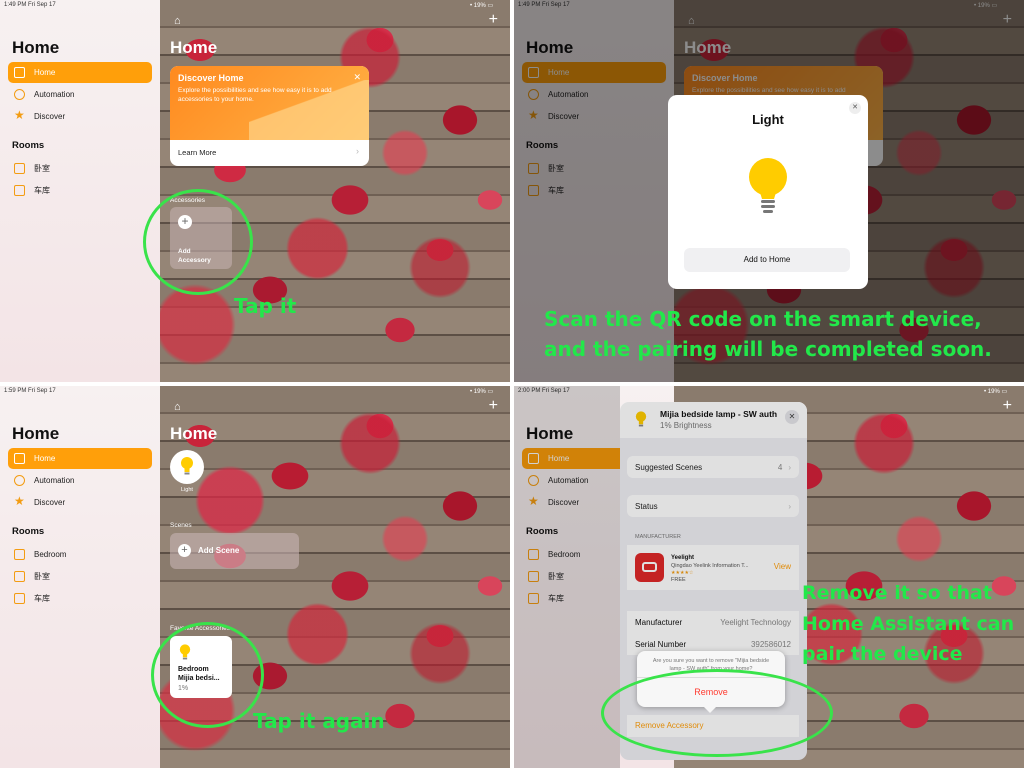 This screenshot has width=1024, height=768. What do you see at coordinates (30, 5) in the screenshot?
I see `status-bar: 1:49 PM Fri Sep 17` at bounding box center [30, 5].